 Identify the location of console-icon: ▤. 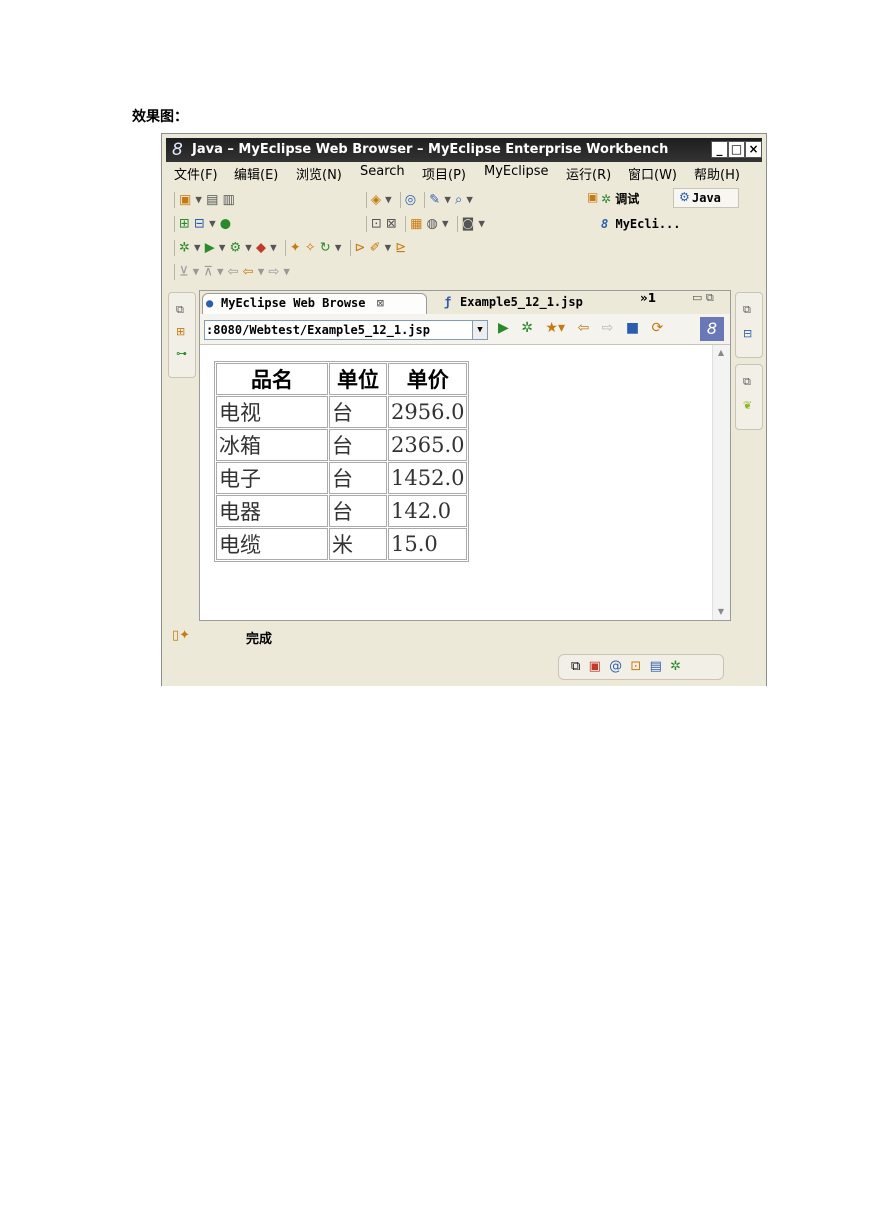
(656, 666).